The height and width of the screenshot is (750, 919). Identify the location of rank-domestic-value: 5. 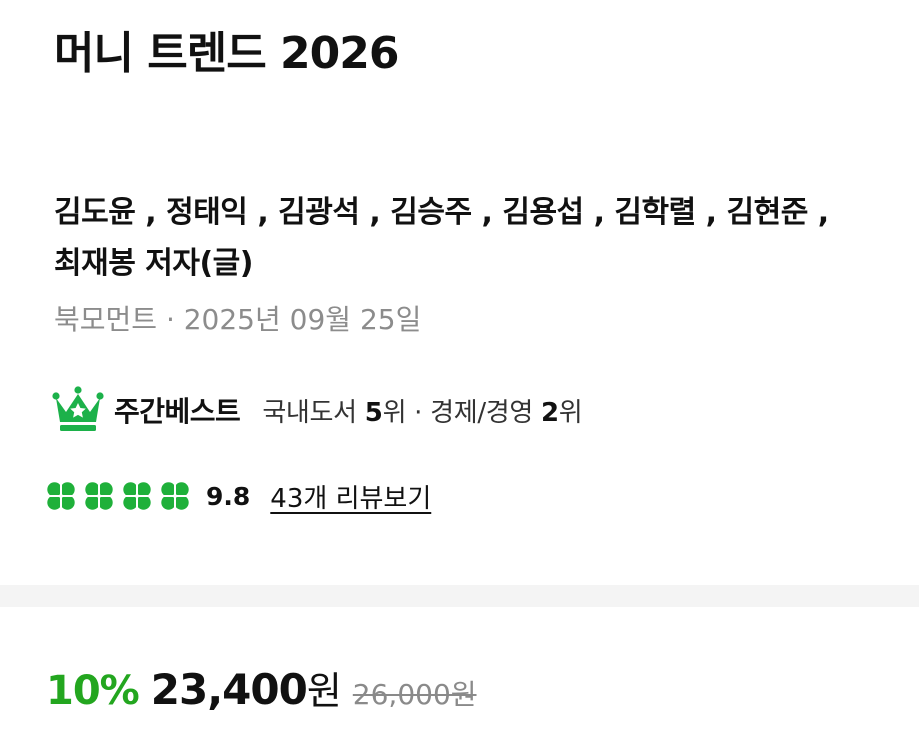
(373, 412).